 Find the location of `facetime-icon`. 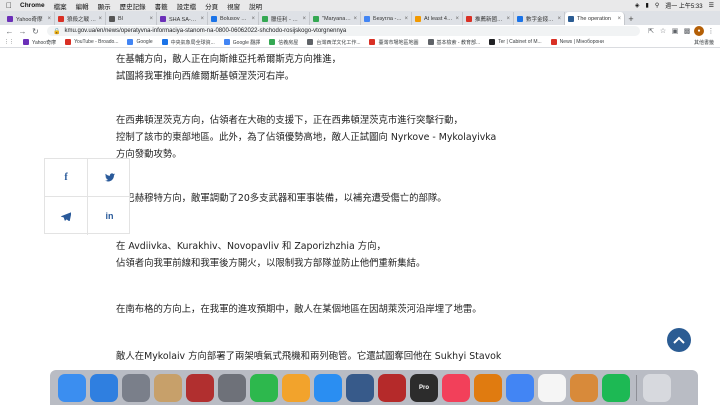

facetime-icon is located at coordinates (264, 387).